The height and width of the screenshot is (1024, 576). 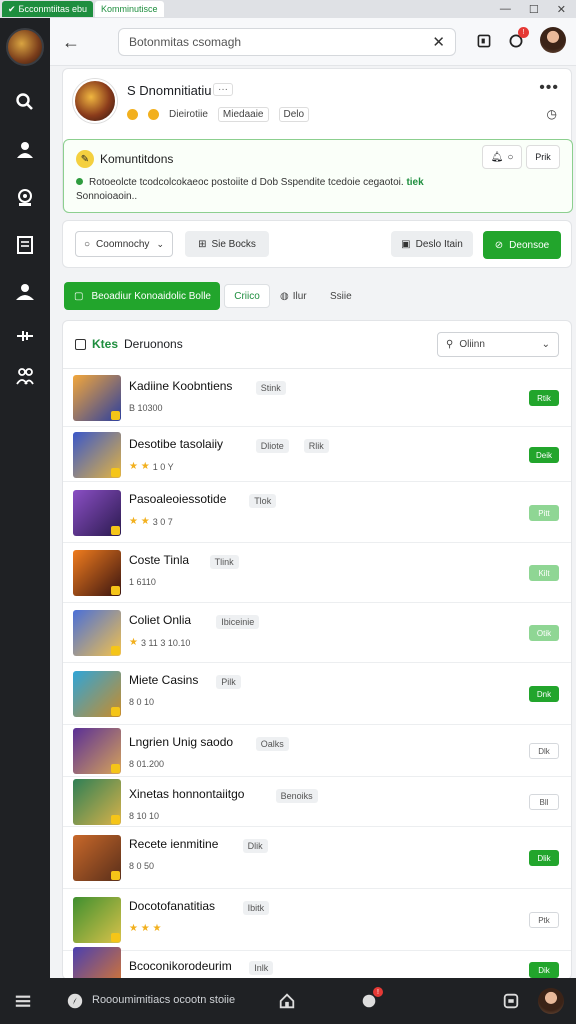 I want to click on item-tag: Stink, so click(x=270, y=388).